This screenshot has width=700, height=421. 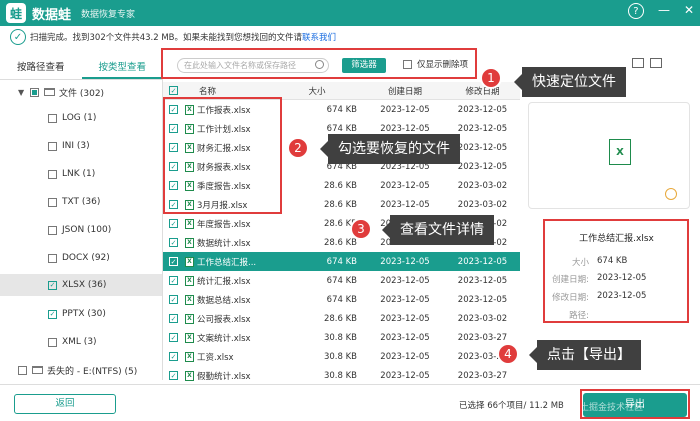 What do you see at coordinates (361, 229) in the screenshot?
I see `annotation-badge-3: 3` at bounding box center [361, 229].